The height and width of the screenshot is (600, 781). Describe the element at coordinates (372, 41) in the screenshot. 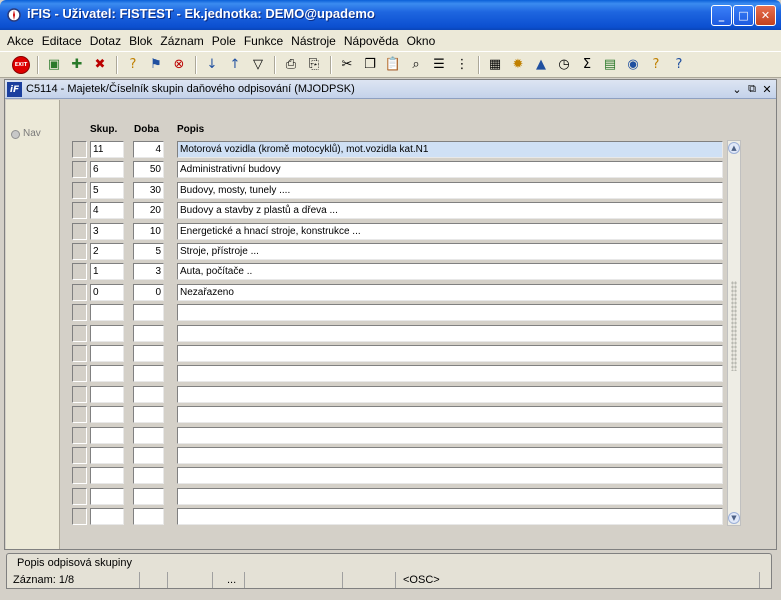

I see `menu-napoveda: Nápověda` at that location.